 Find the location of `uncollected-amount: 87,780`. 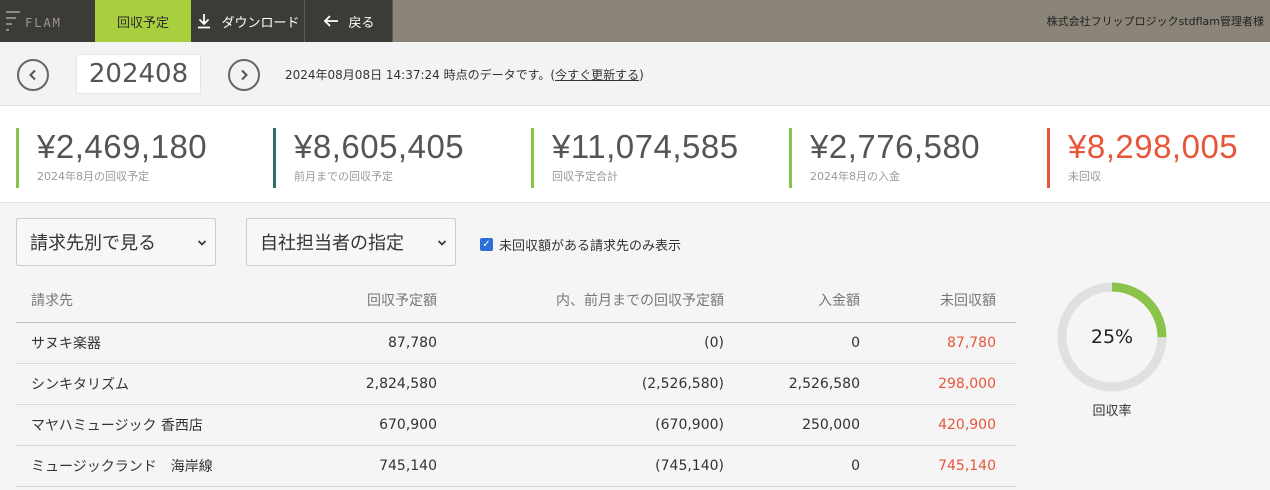

uncollected-amount: 87,780 is located at coordinates (971, 343).